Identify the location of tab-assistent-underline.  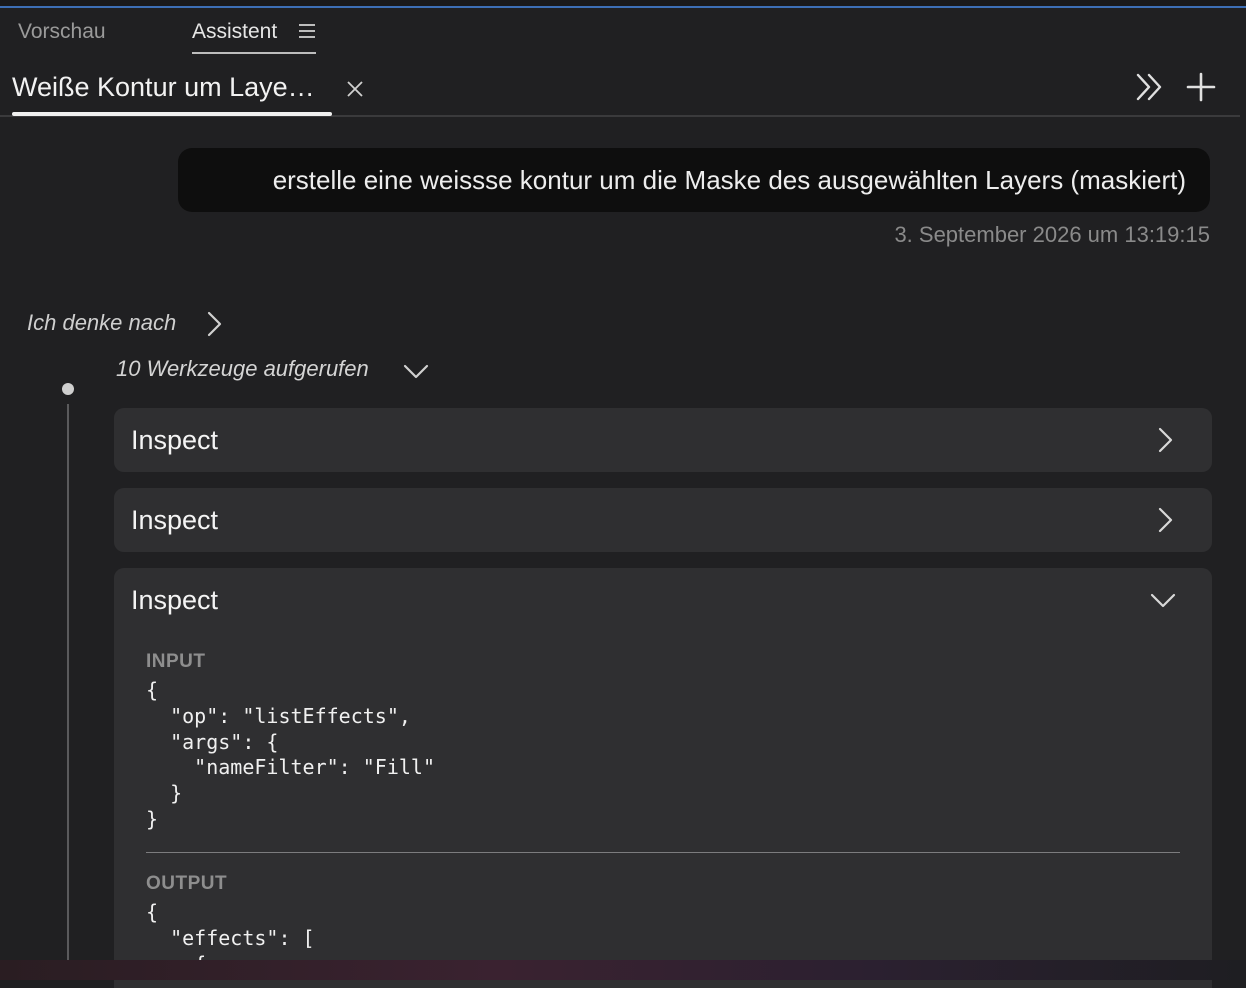
(254, 53).